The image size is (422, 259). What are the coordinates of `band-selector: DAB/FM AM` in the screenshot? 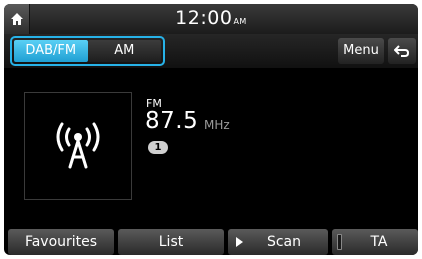 It's located at (87, 51).